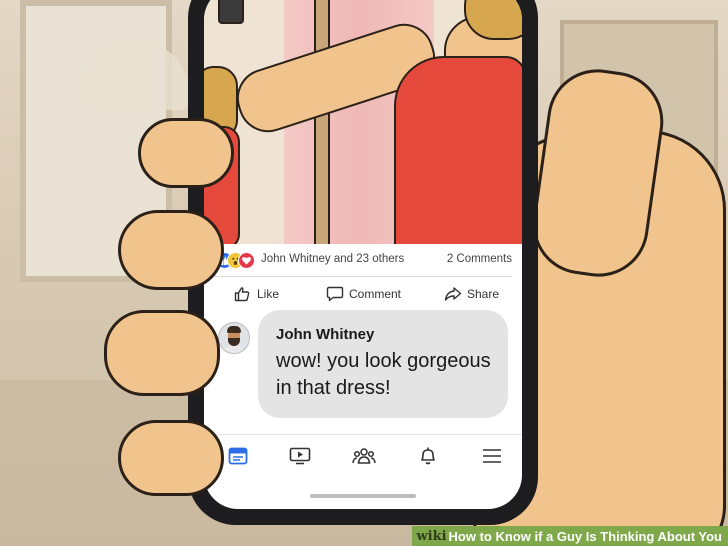 The width and height of the screenshot is (728, 546). What do you see at coordinates (483, 294) in the screenshot?
I see `share-label: Share` at bounding box center [483, 294].